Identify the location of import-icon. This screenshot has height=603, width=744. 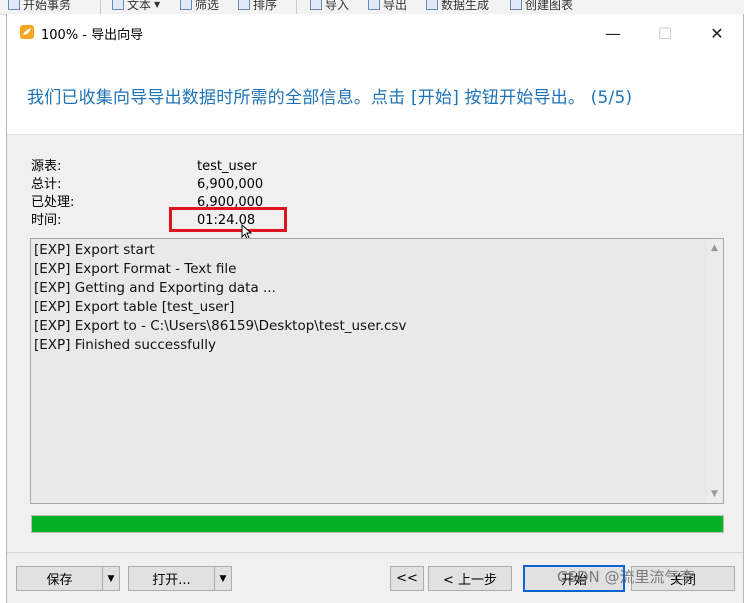
(316, 5).